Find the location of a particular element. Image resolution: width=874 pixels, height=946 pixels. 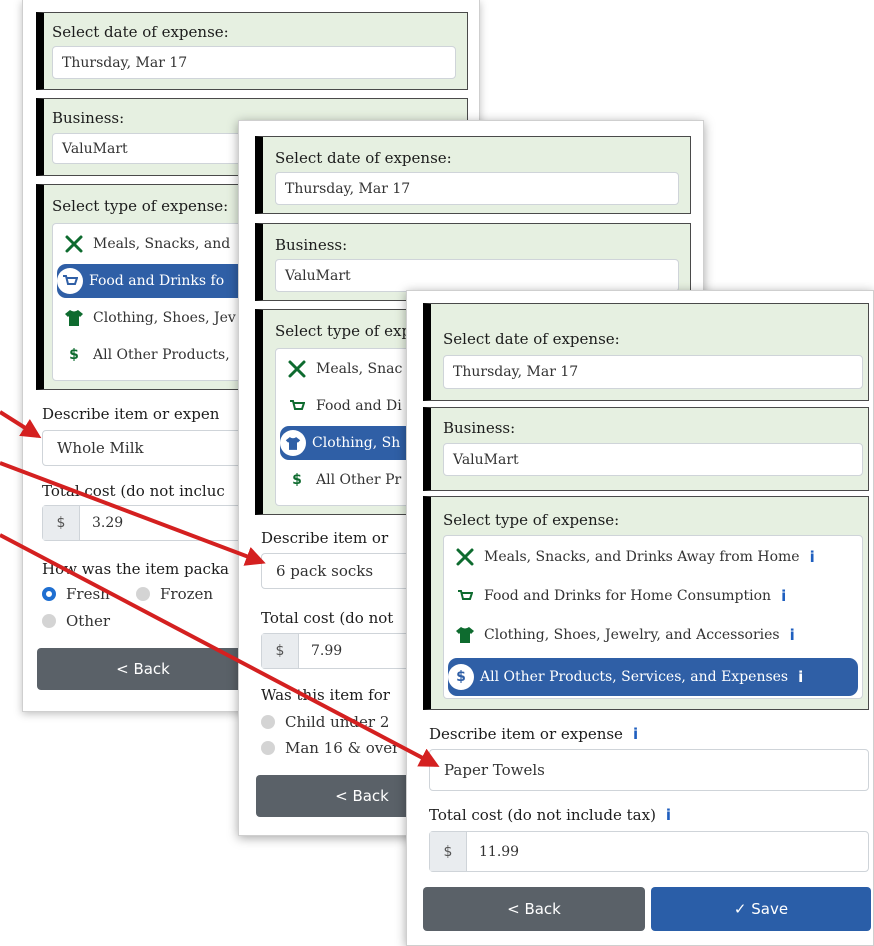

business-section: Business: ValuMart is located at coordinates (646, 449).